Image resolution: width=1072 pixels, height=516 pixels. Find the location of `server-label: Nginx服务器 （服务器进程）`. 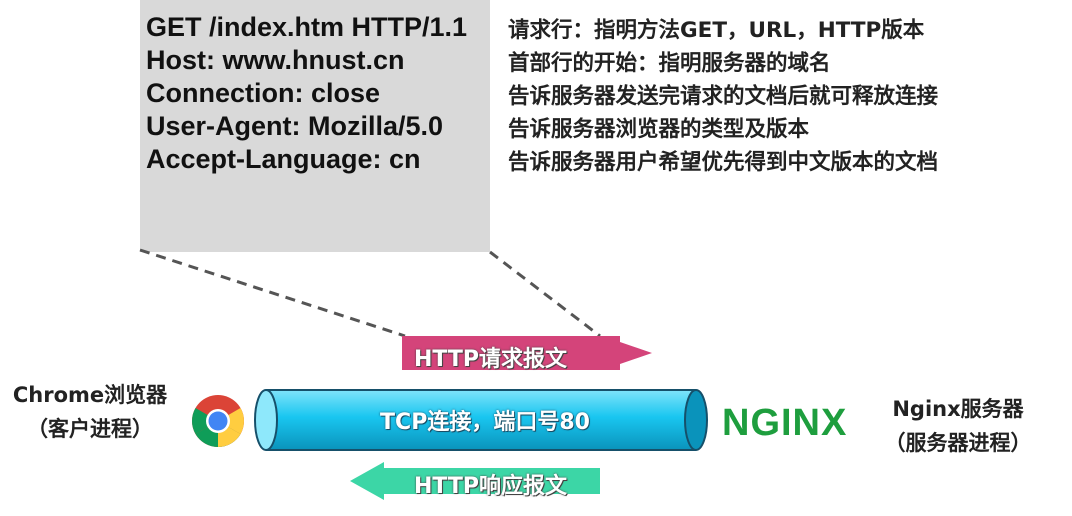

server-label: Nginx服务器 （服务器进程） is located at coordinates (958, 426).